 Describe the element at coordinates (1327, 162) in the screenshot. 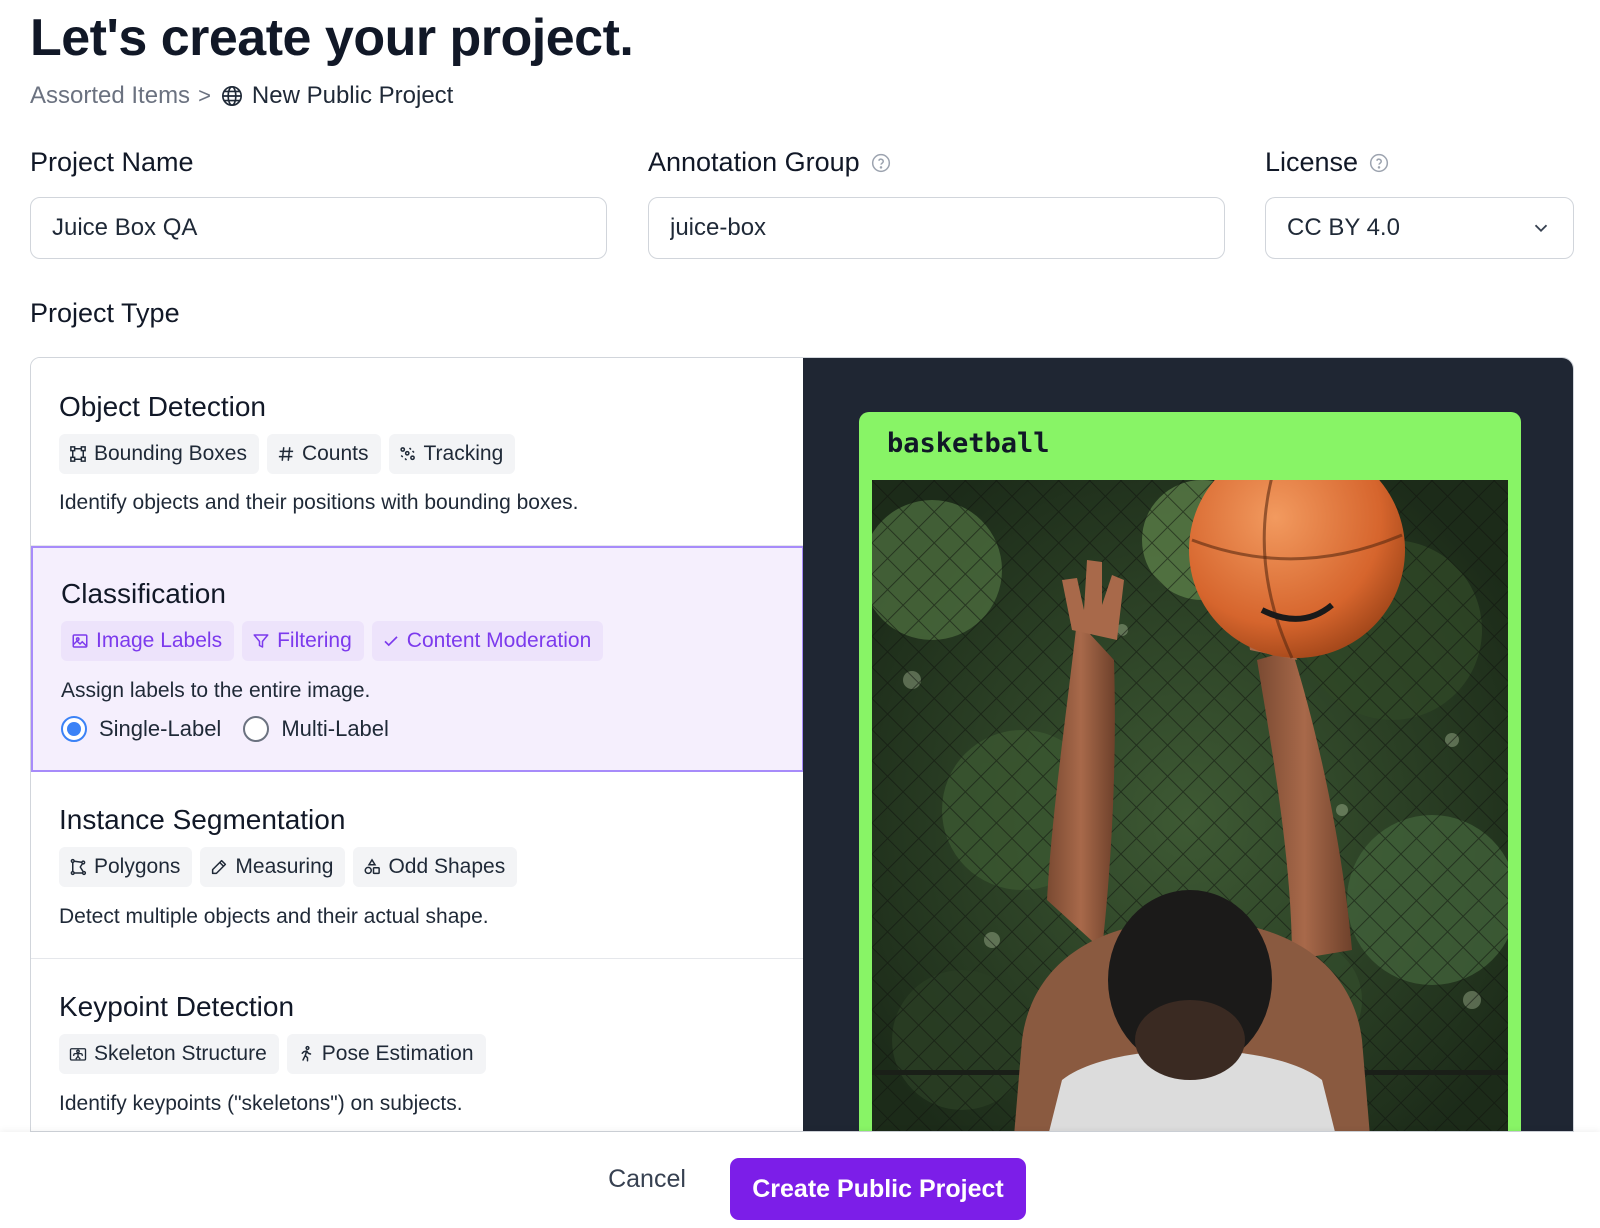

I see `license-label: License` at that location.